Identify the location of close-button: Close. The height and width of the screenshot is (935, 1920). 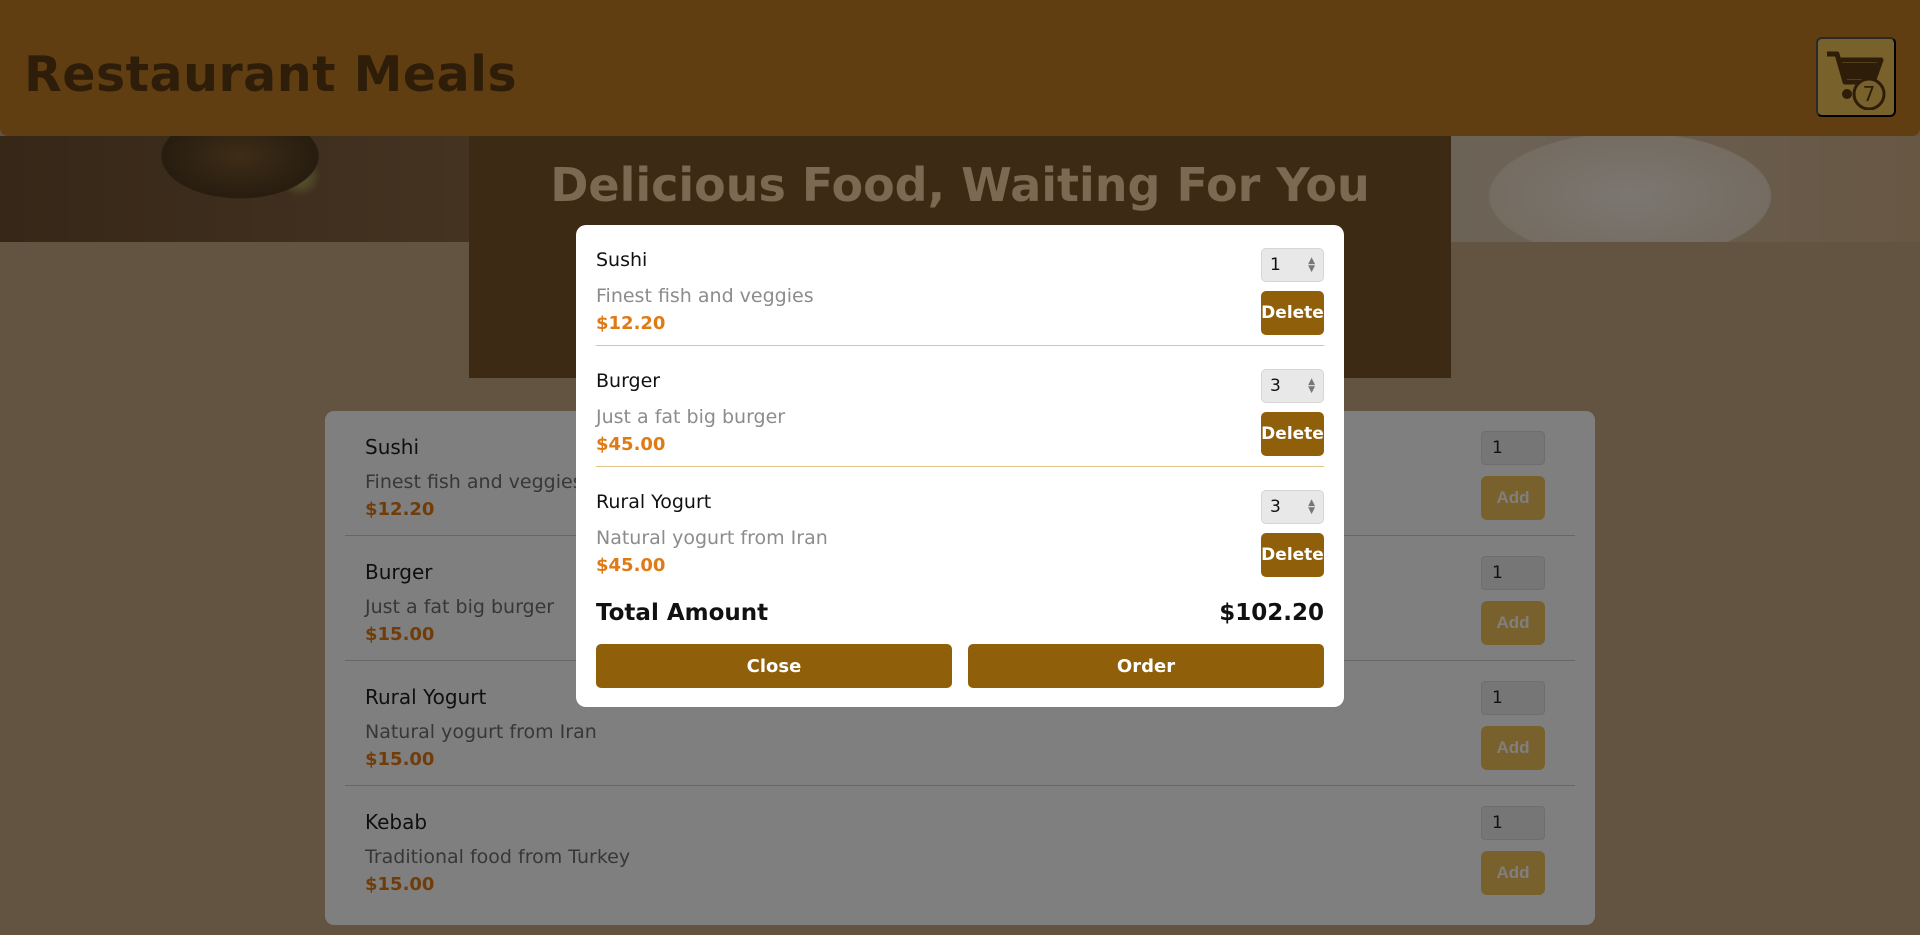
(774, 666).